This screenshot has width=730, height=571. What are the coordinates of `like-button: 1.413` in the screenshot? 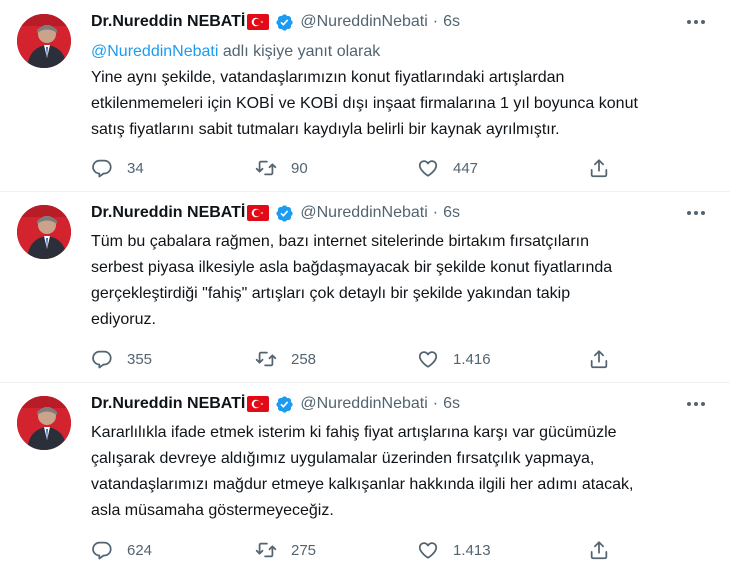 It's located at (454, 550).